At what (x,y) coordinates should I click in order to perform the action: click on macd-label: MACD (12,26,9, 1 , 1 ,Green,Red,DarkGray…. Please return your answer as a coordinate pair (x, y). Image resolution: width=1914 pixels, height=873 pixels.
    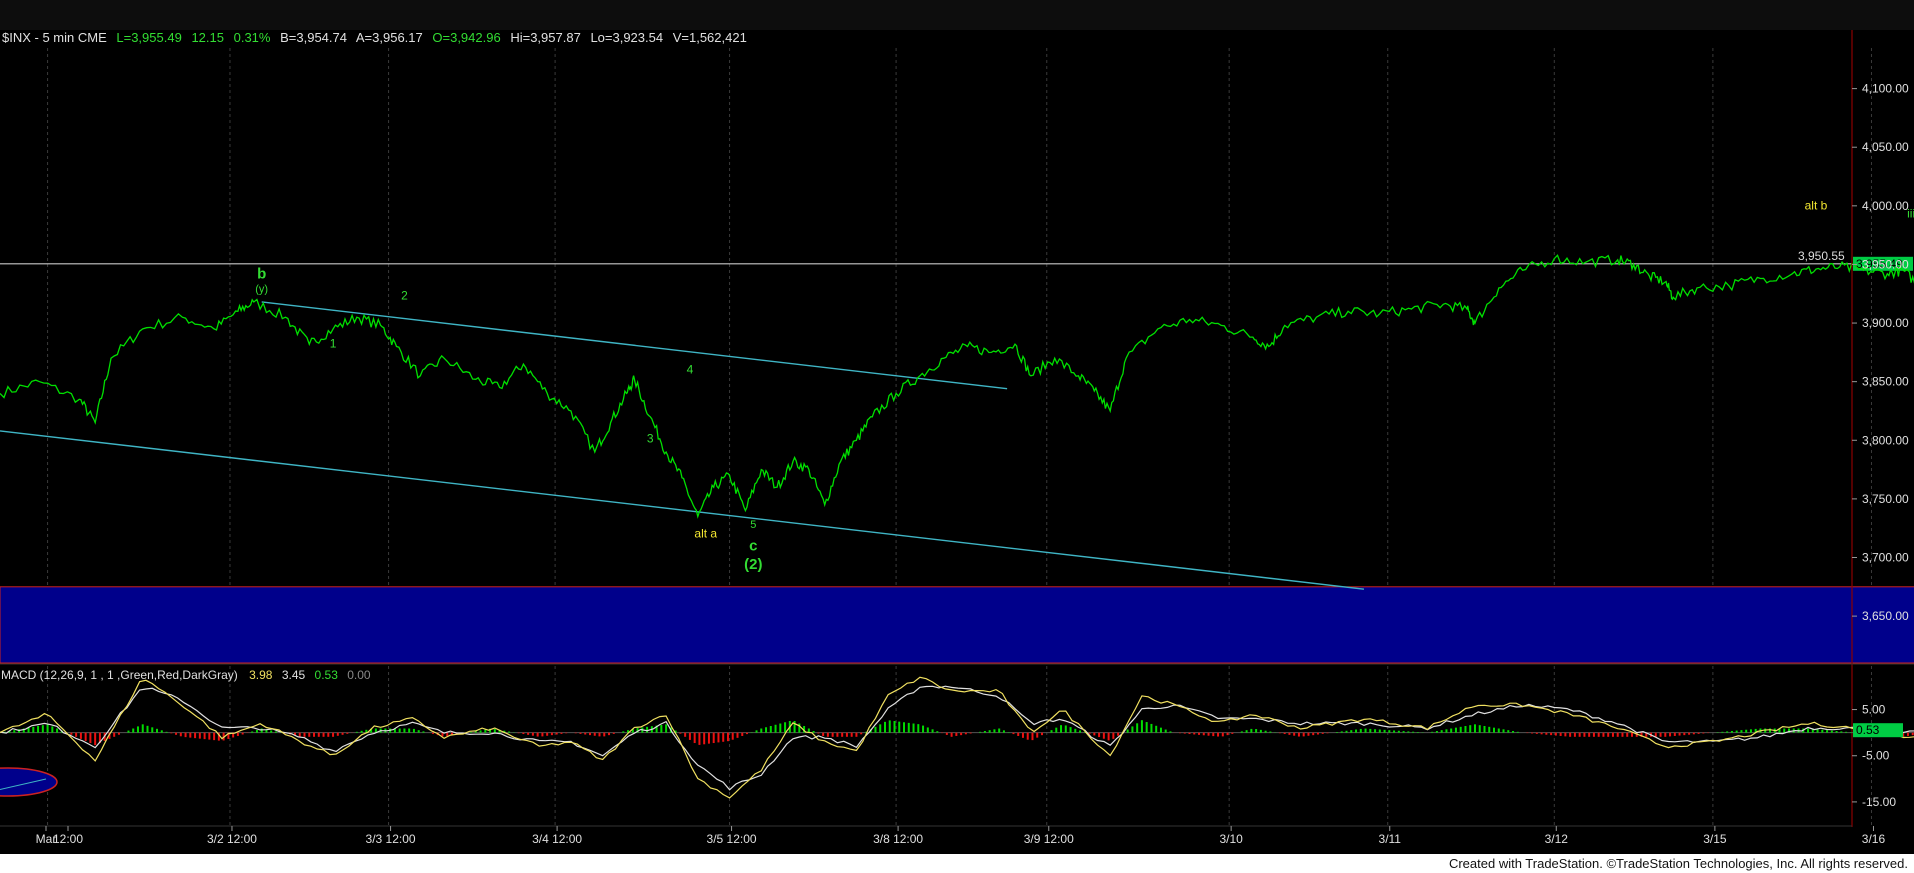
    Looking at the image, I should click on (119, 675).